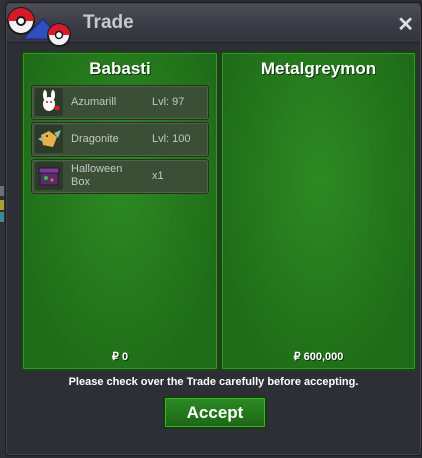 The height and width of the screenshot is (458, 422). Describe the element at coordinates (120, 102) in the screenshot. I see `trade-item: Azumarill Lvl: 97` at that location.